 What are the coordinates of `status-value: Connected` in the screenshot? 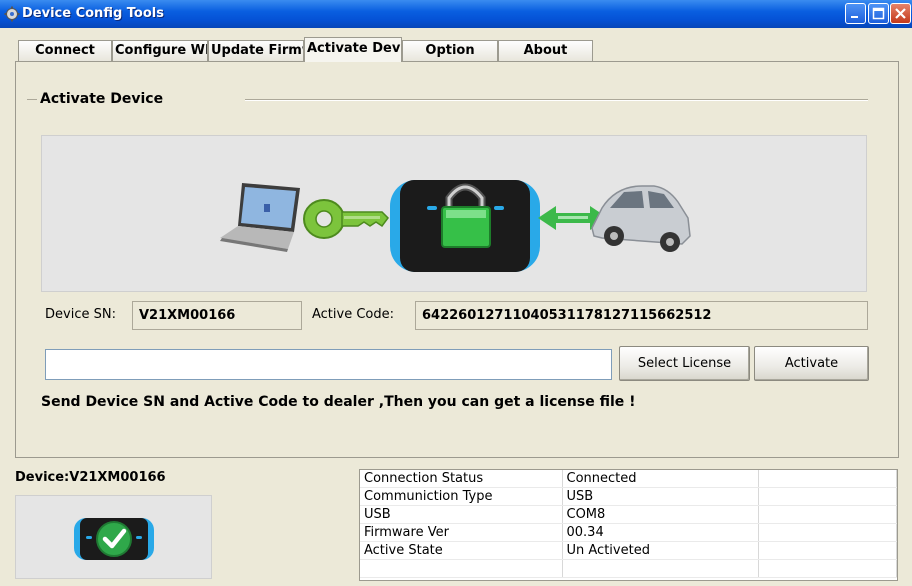 It's located at (660, 479).